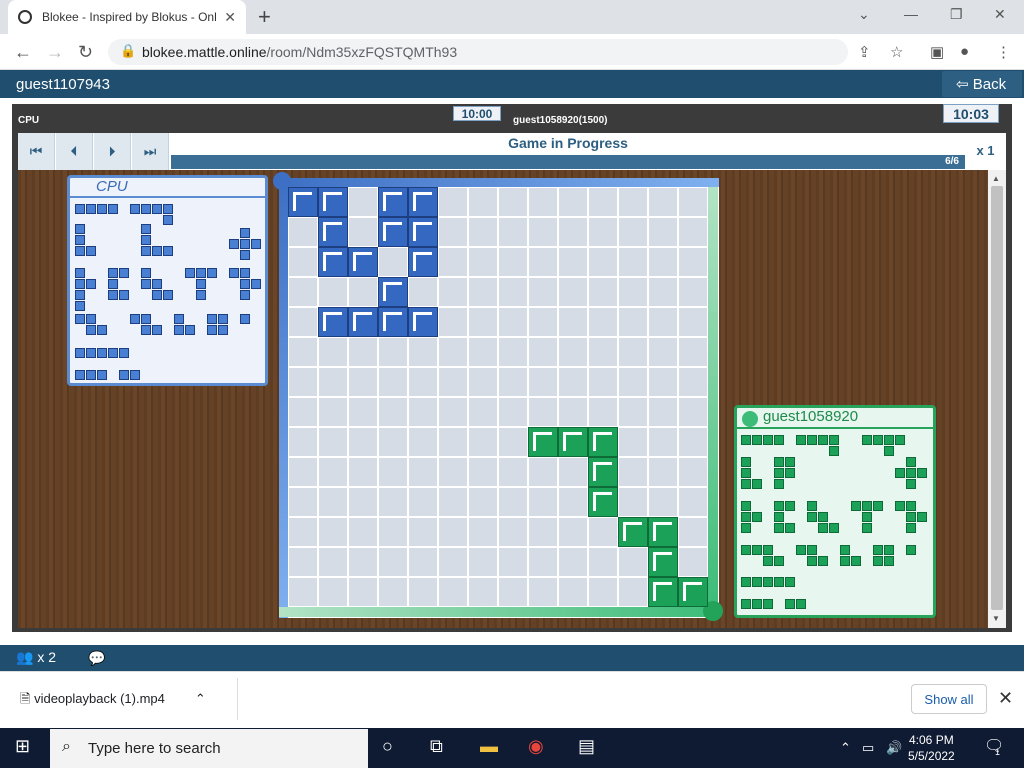 Image resolution: width=1024 pixels, height=768 pixels. I want to click on forward-arrow-icon: →, so click(55, 52).